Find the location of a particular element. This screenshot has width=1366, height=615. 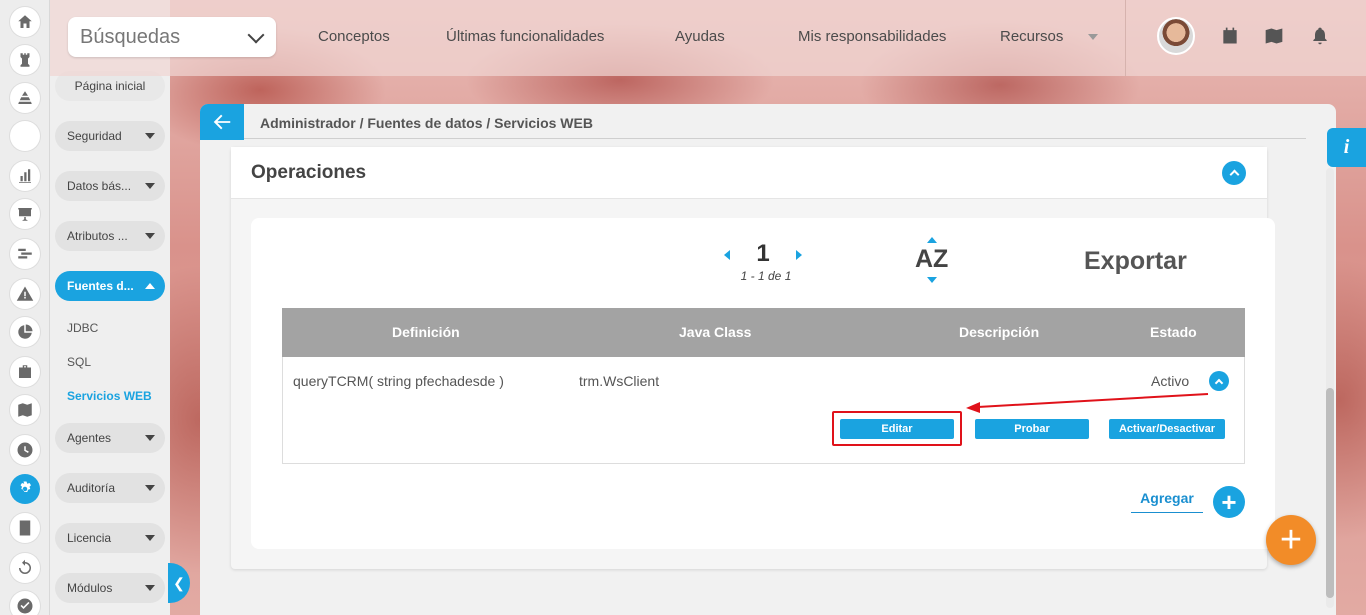

cell-java-class: trm.WsClient is located at coordinates (619, 381).